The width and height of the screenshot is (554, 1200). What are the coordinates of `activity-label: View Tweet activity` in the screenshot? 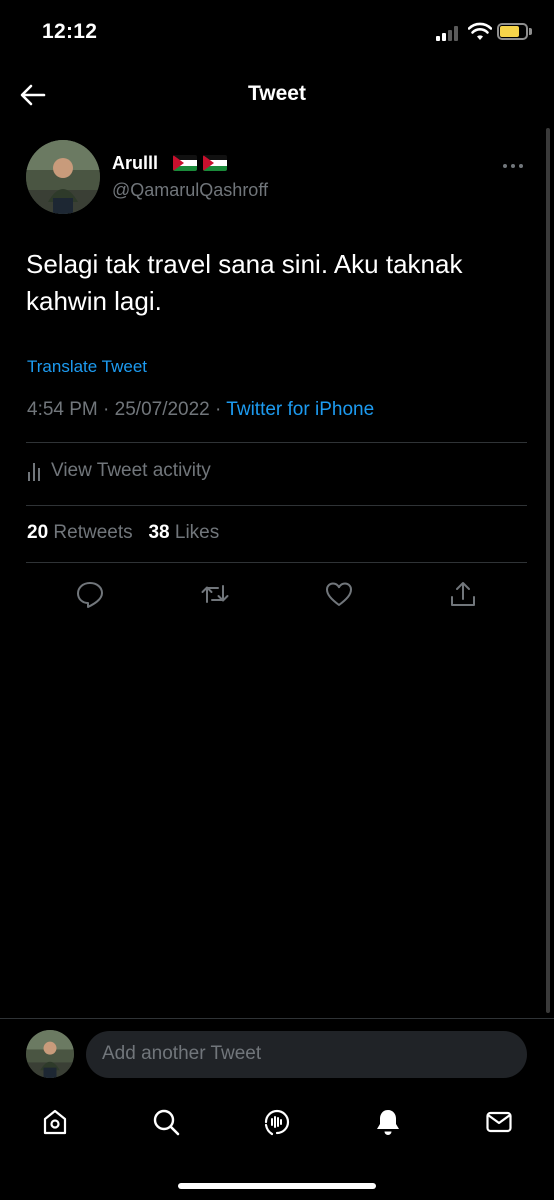 It's located at (131, 470).